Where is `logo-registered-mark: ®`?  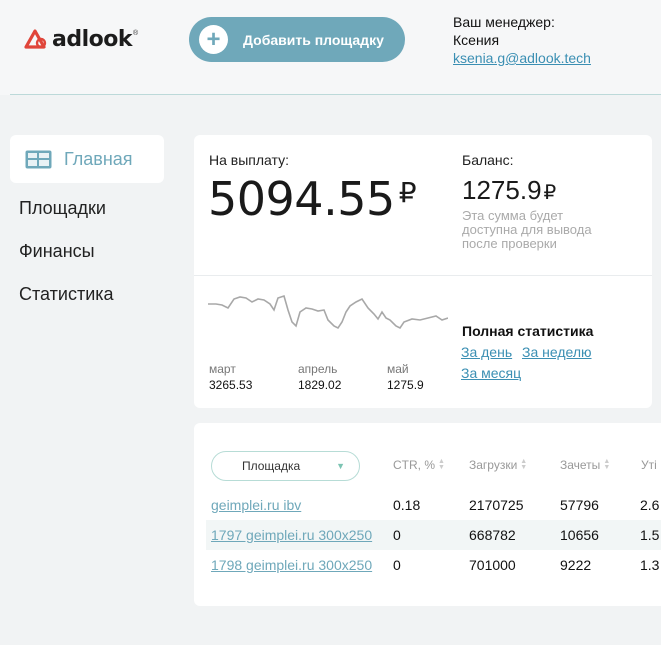 logo-registered-mark: ® is located at coordinates (136, 33).